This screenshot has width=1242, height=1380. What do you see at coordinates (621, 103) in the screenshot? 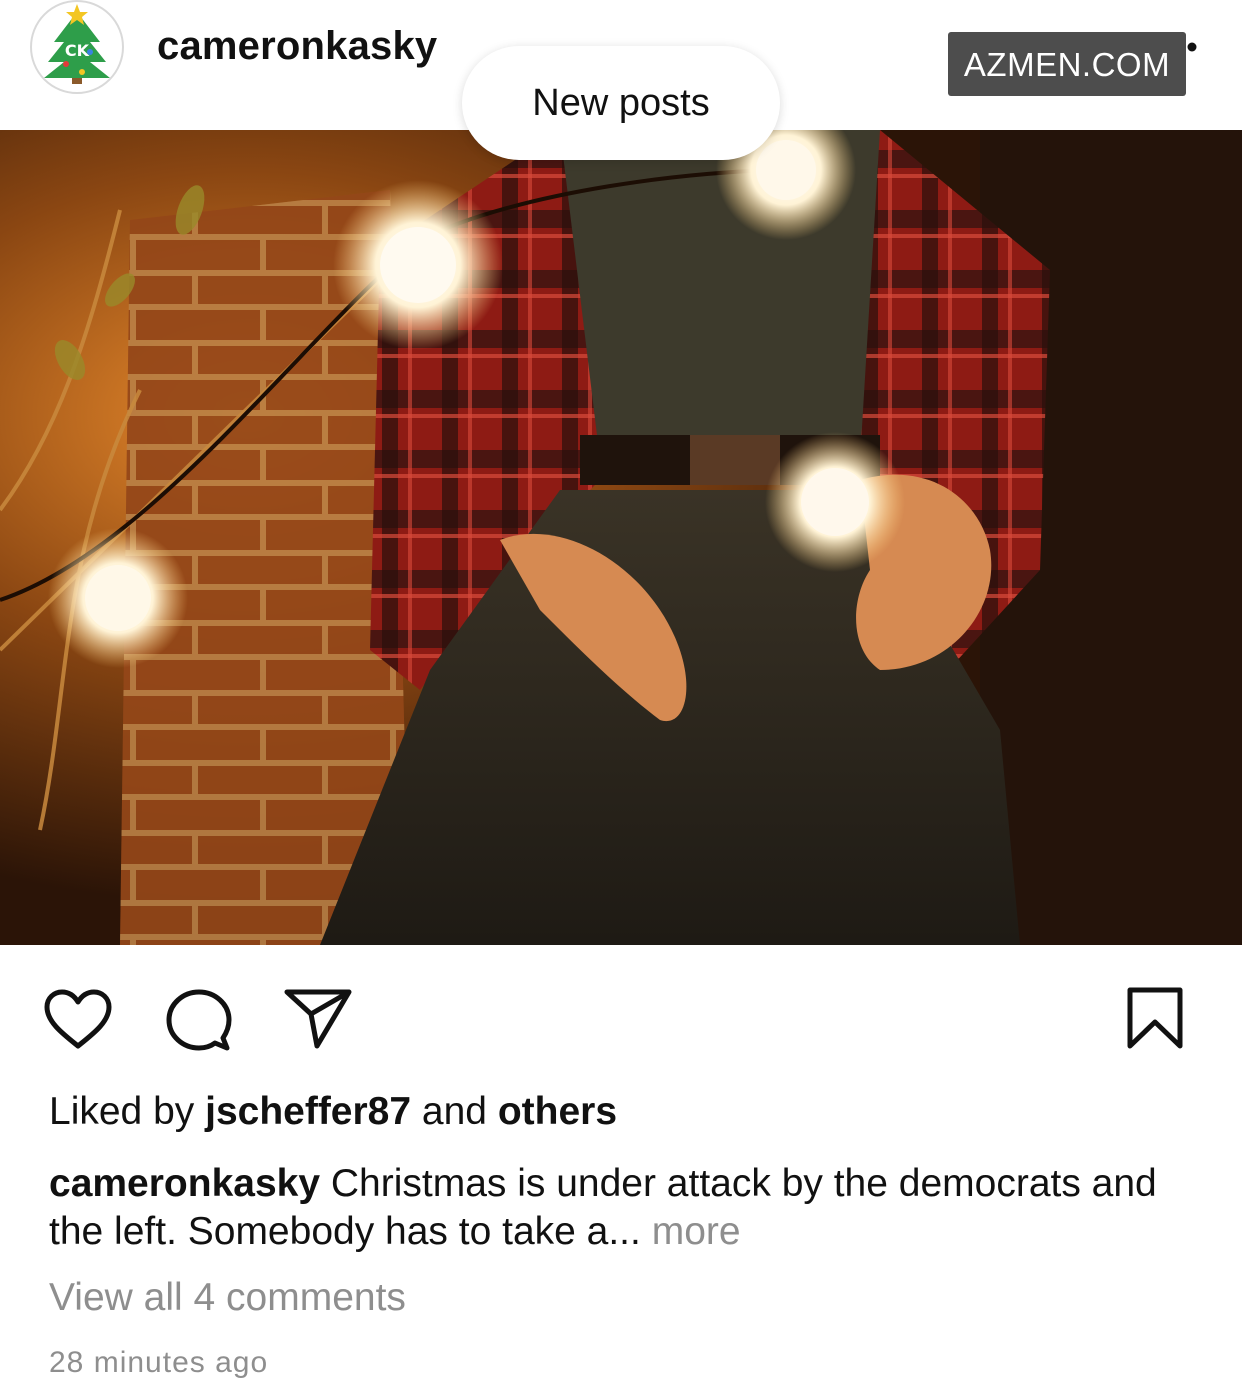
I see `new-posts-button: New posts` at bounding box center [621, 103].